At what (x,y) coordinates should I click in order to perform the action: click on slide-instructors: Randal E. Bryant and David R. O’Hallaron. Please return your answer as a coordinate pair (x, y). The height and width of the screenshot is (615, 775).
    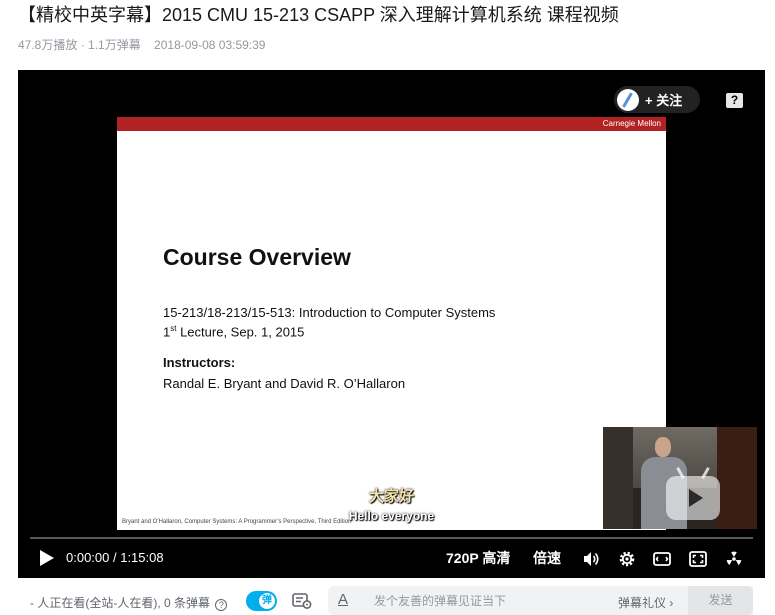
    Looking at the image, I should click on (284, 383).